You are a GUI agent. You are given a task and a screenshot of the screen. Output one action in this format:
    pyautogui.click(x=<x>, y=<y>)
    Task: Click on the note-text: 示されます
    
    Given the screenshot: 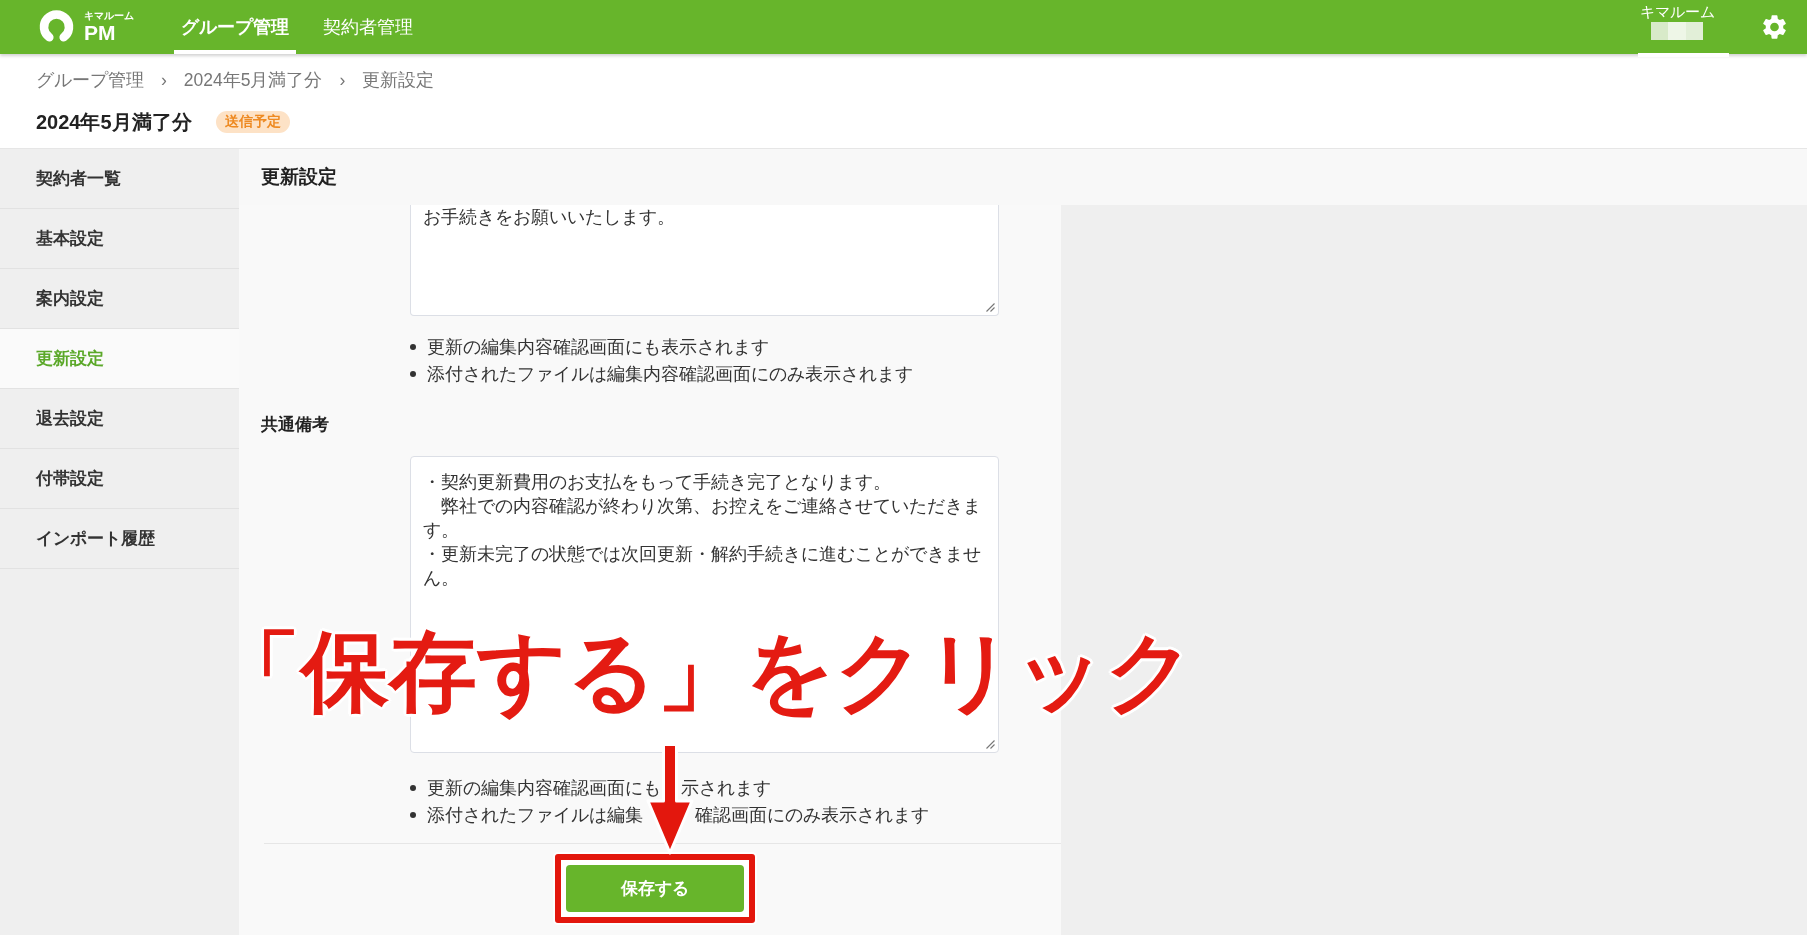 What is the action you would take?
    pyautogui.click(x=726, y=788)
    